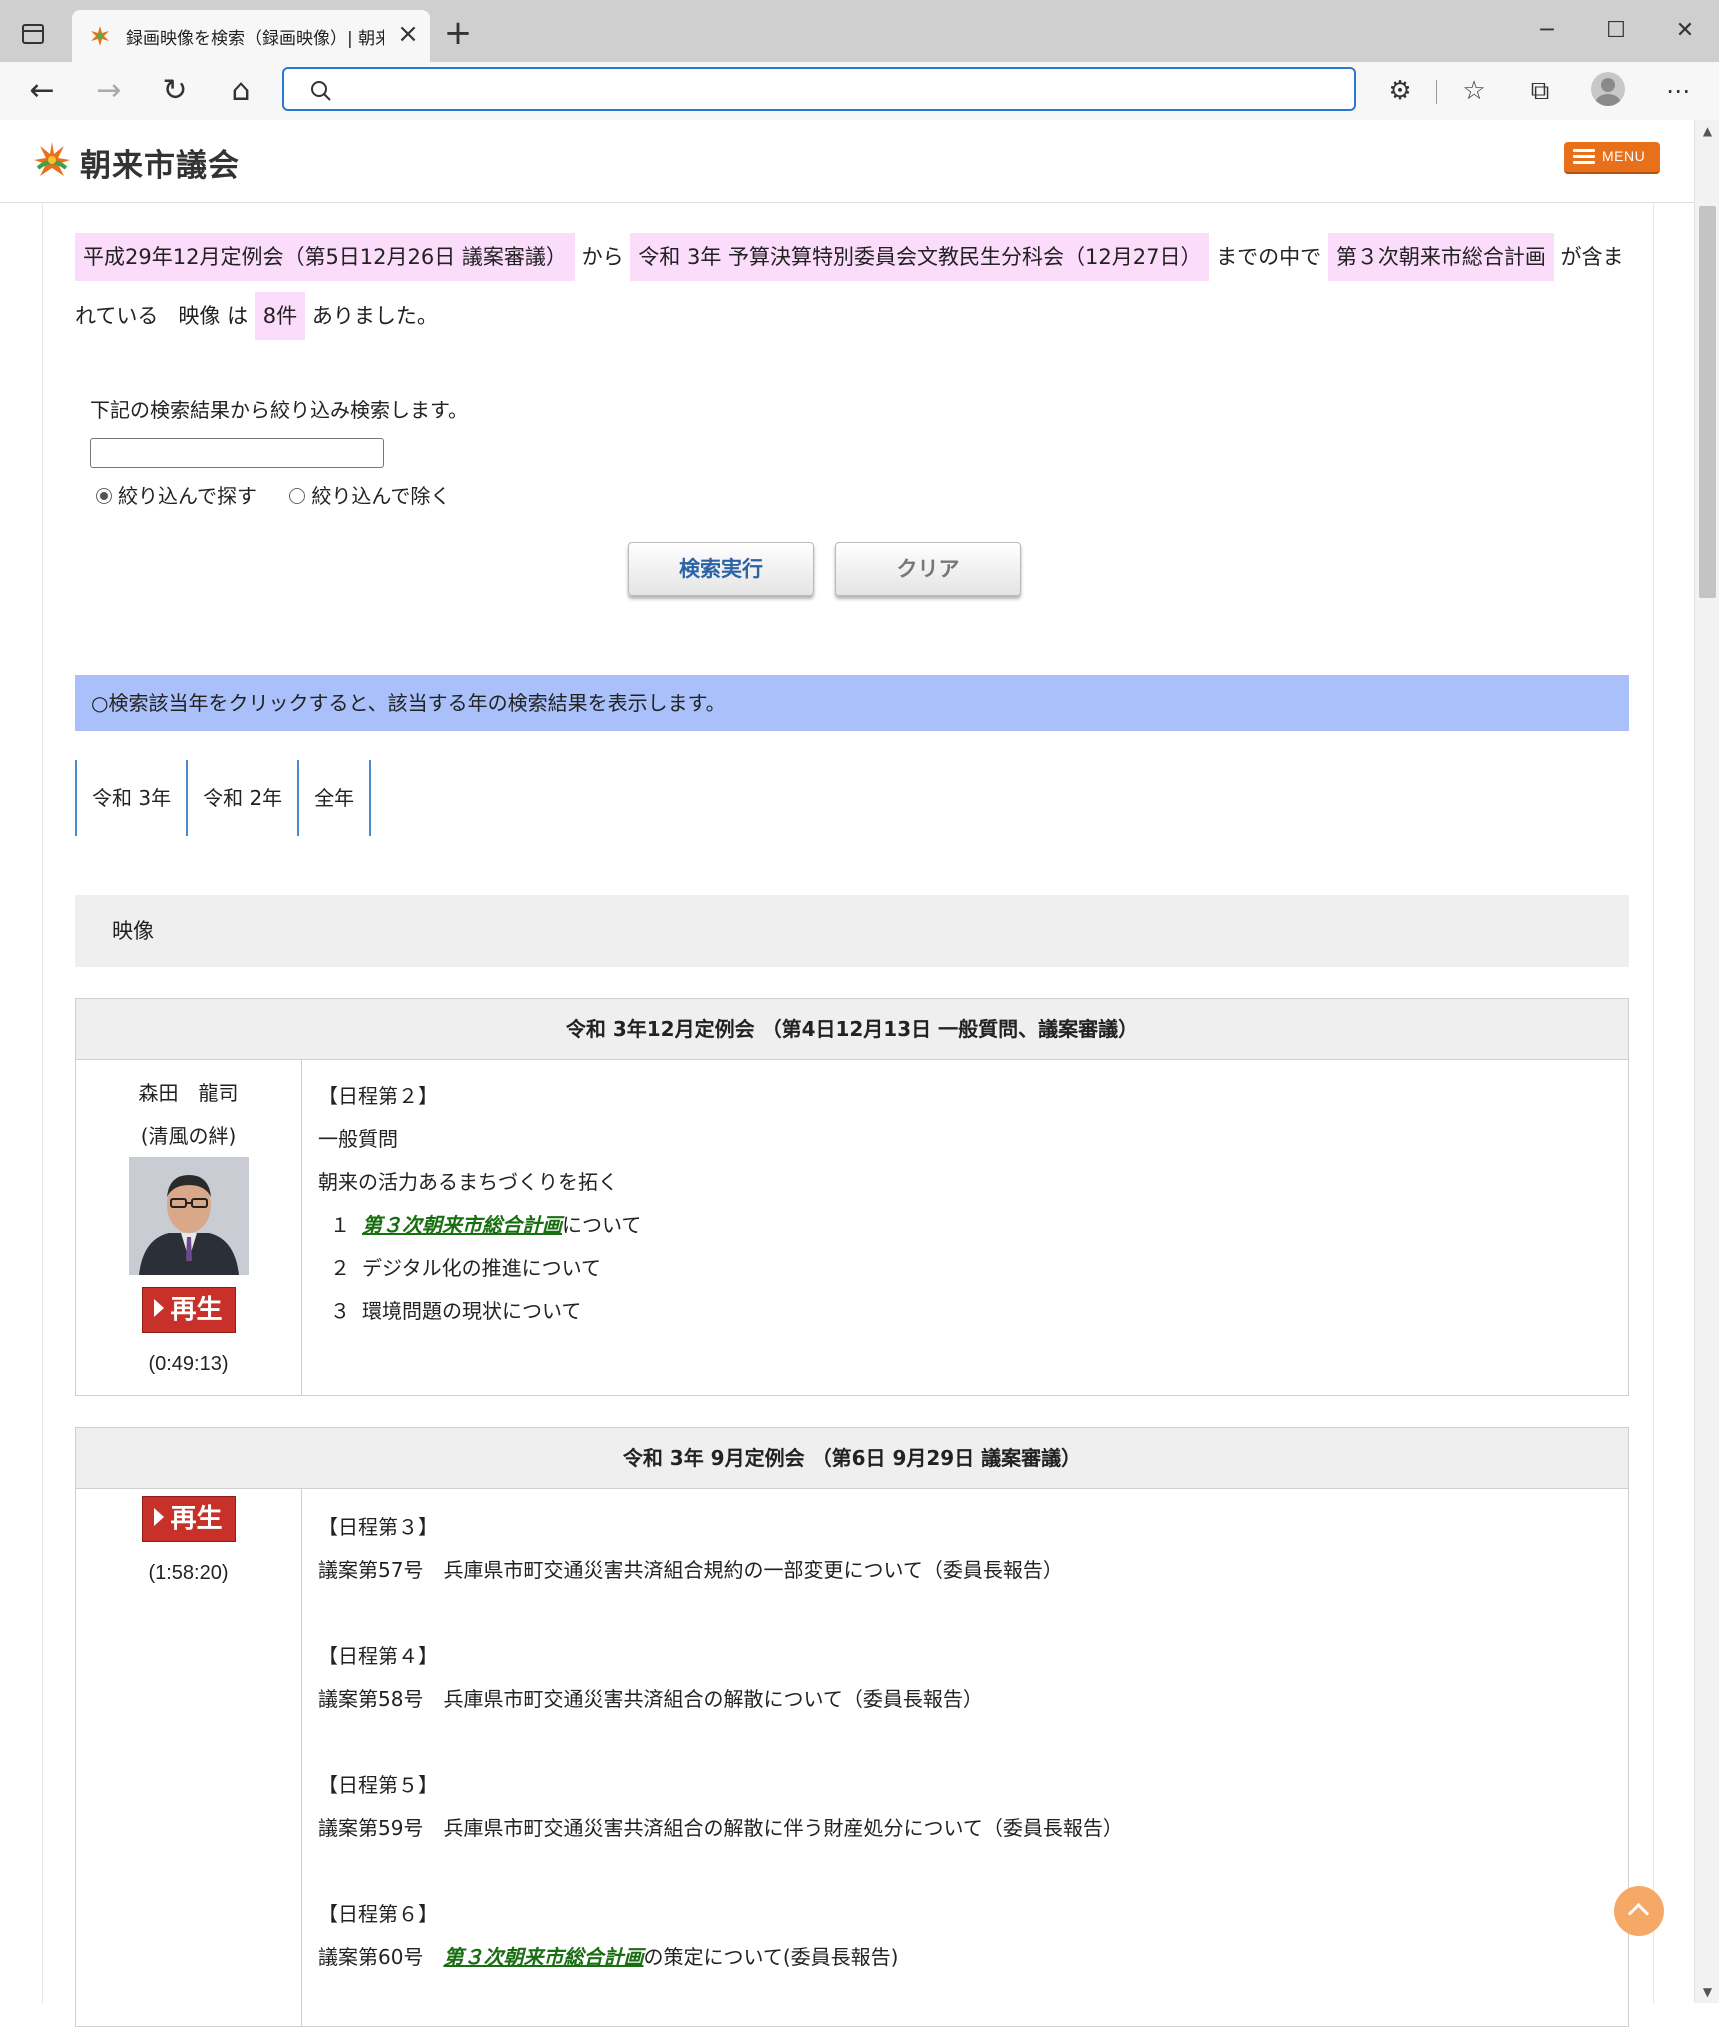  Describe the element at coordinates (380, 496) in the screenshot. I see `radio-exclude-label: 絞り込んで除く` at that location.